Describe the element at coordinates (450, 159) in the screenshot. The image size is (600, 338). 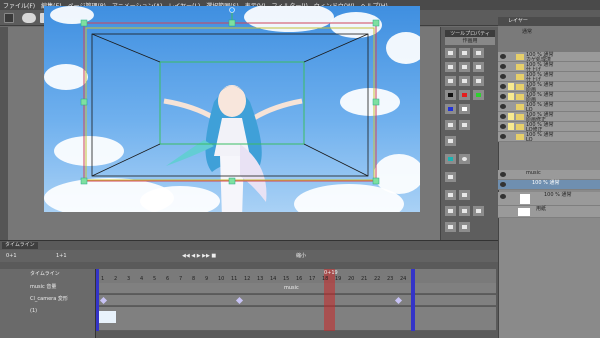
I see `text-tool-icon` at that location.